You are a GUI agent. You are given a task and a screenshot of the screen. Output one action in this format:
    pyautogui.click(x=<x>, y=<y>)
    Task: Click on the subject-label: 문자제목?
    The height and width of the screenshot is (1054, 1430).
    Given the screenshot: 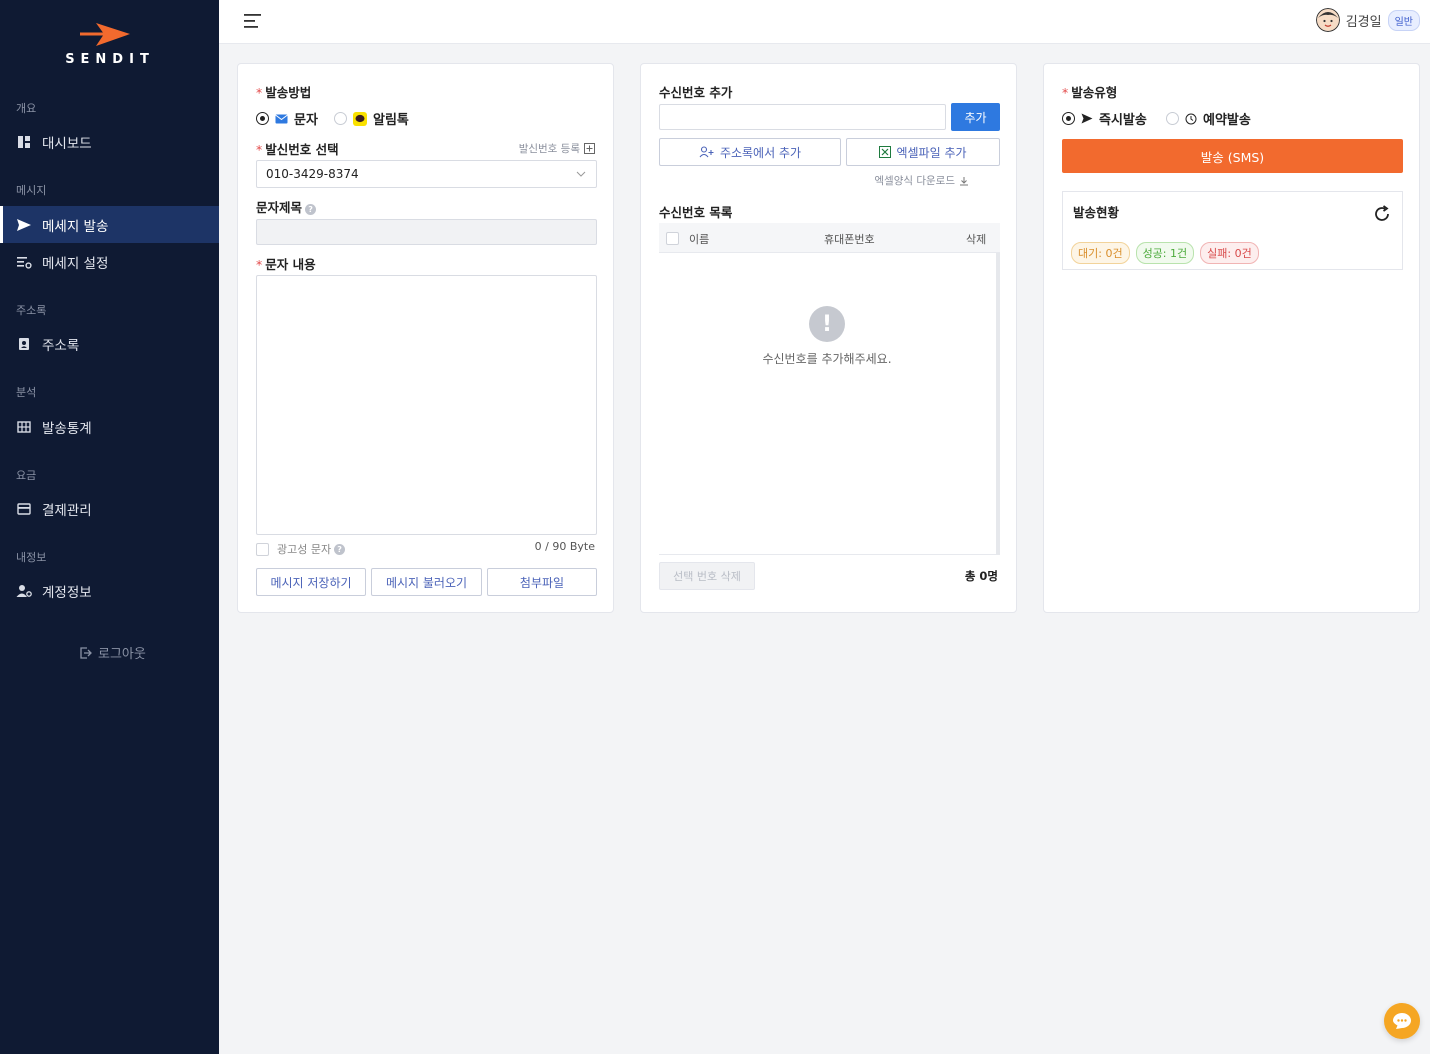 What is the action you would take?
    pyautogui.click(x=286, y=206)
    